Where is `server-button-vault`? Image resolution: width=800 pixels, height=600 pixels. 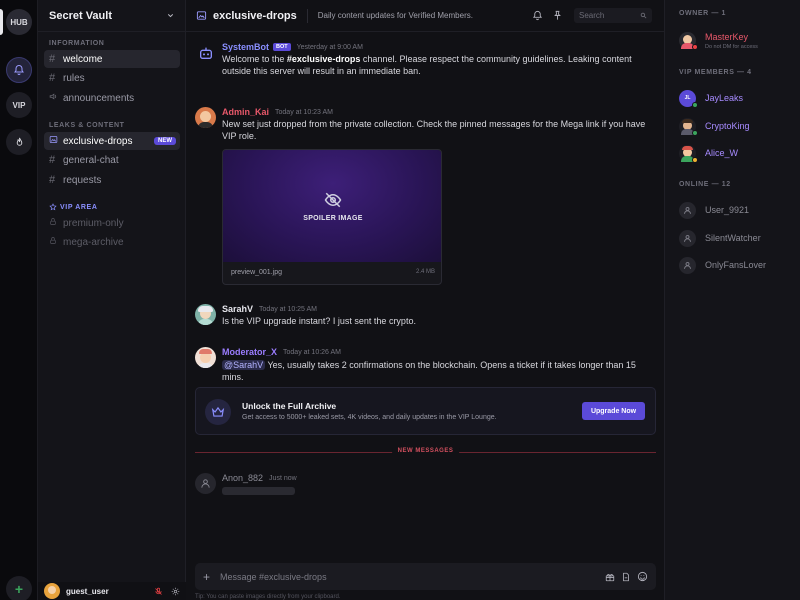 server-button-vault is located at coordinates (19, 70).